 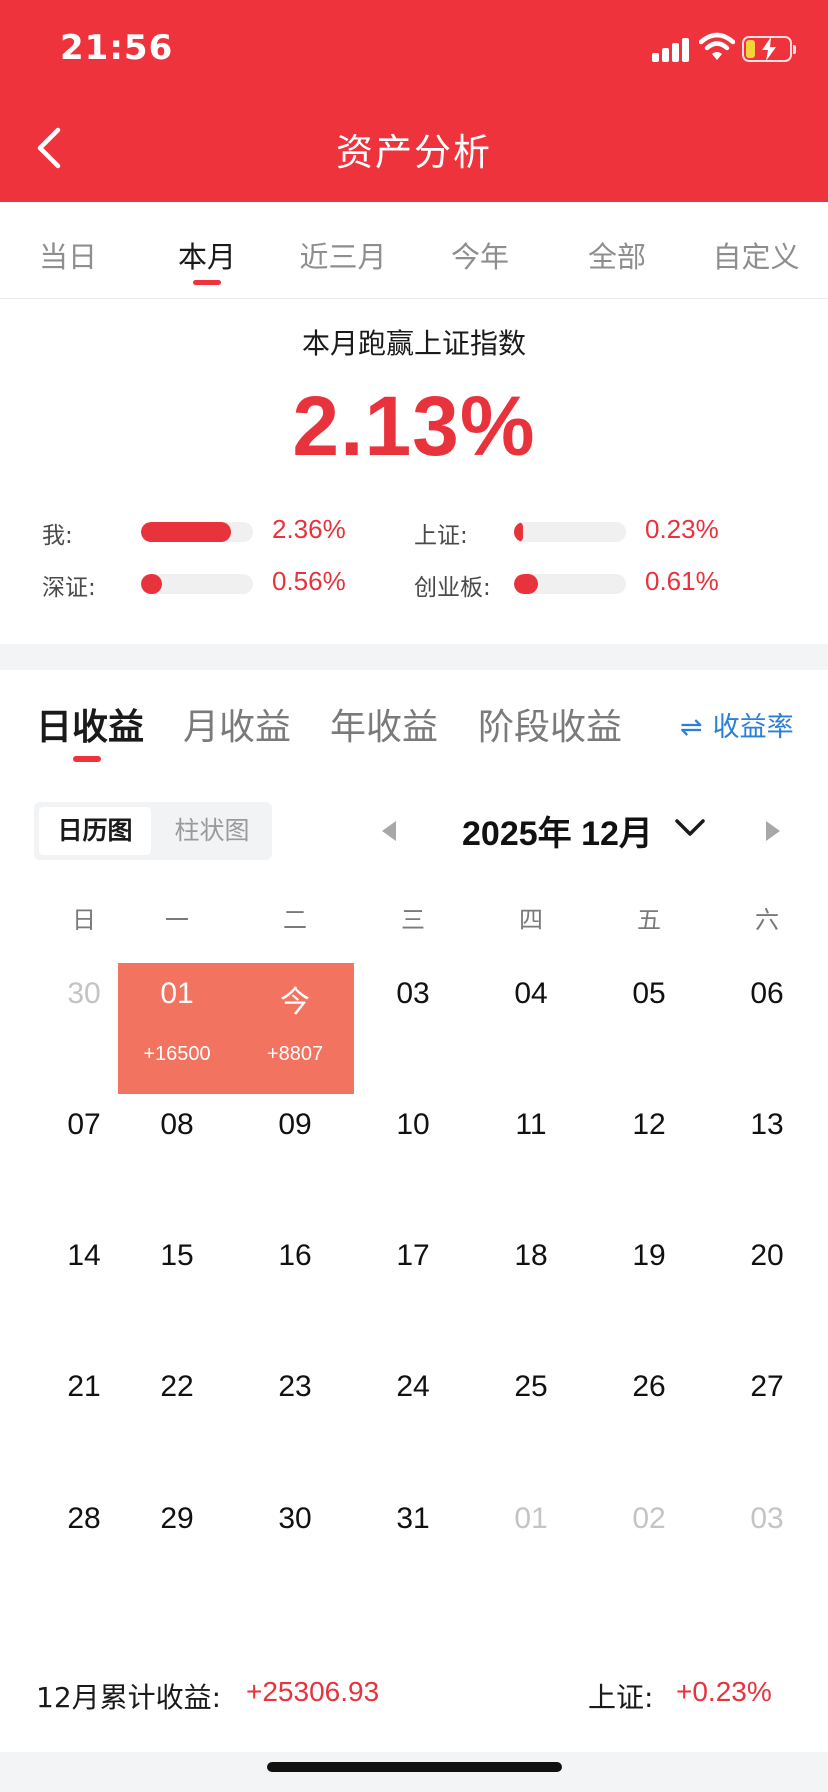 What do you see at coordinates (767, 1386) in the screenshot?
I see `day-number: 27` at bounding box center [767, 1386].